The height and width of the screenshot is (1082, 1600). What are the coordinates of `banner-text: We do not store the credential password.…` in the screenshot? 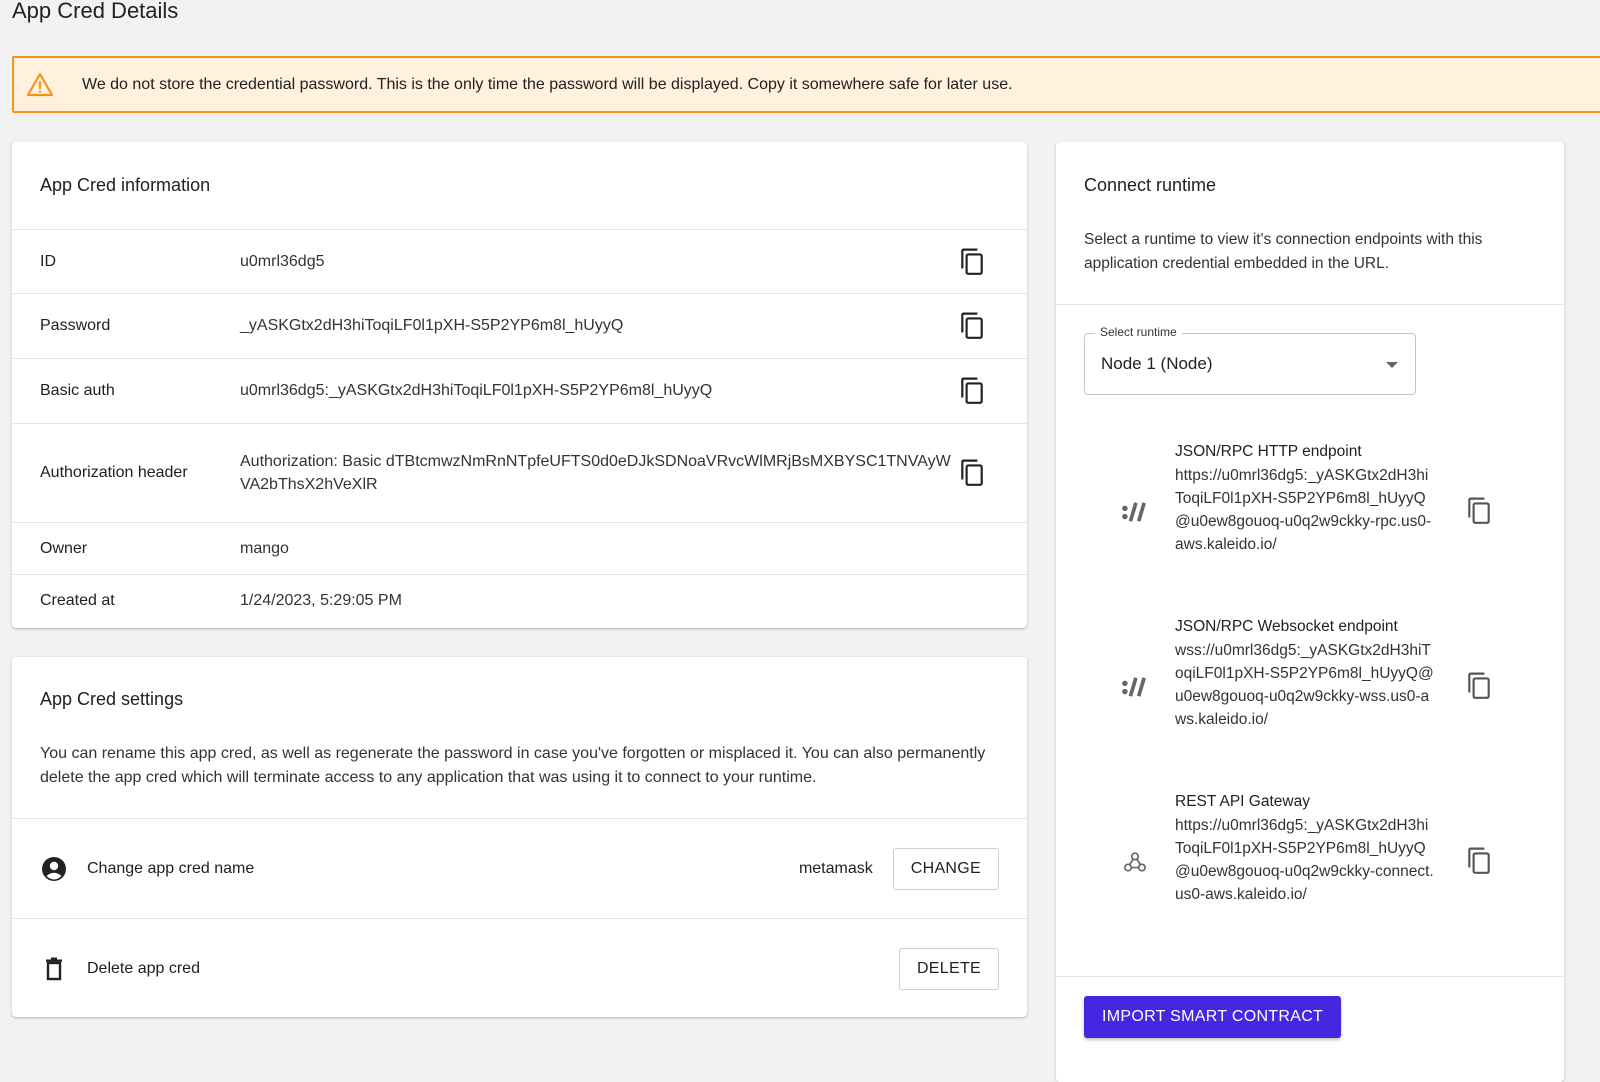 It's located at (547, 84).